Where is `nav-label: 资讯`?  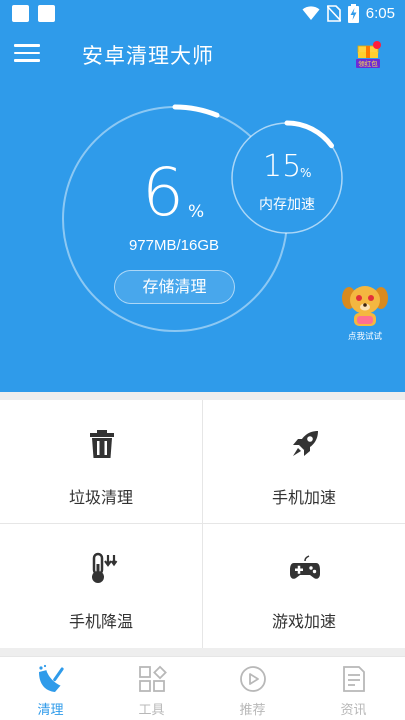 nav-label: 资讯 is located at coordinates (353, 710).